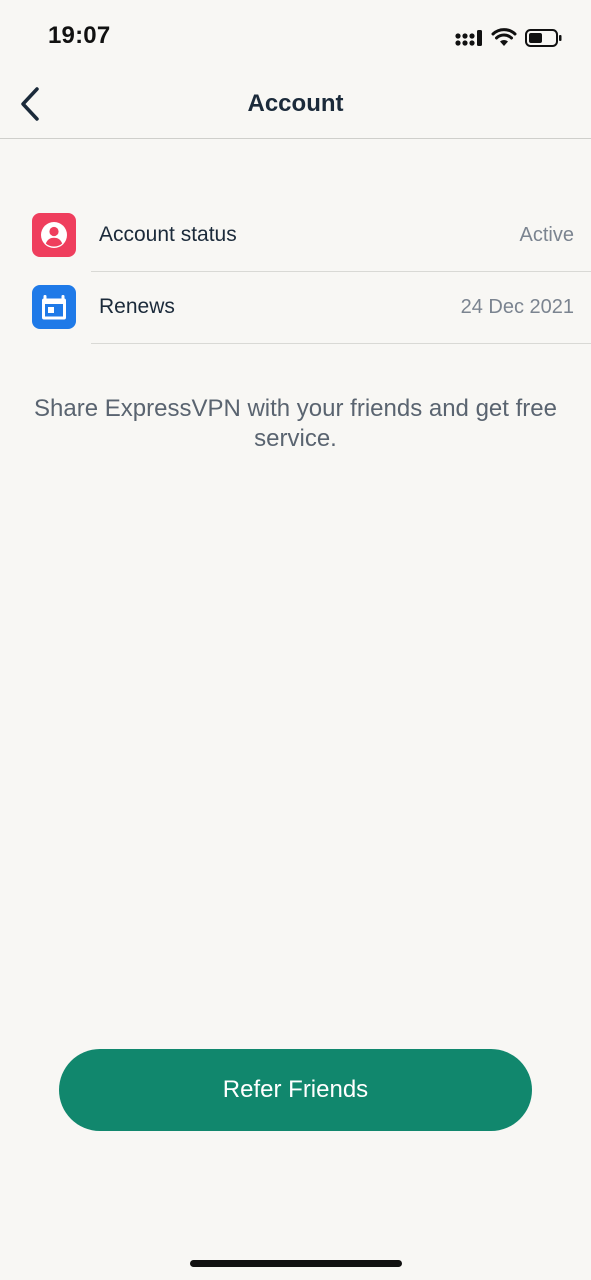  What do you see at coordinates (543, 38) in the screenshot?
I see `battery-icon` at bounding box center [543, 38].